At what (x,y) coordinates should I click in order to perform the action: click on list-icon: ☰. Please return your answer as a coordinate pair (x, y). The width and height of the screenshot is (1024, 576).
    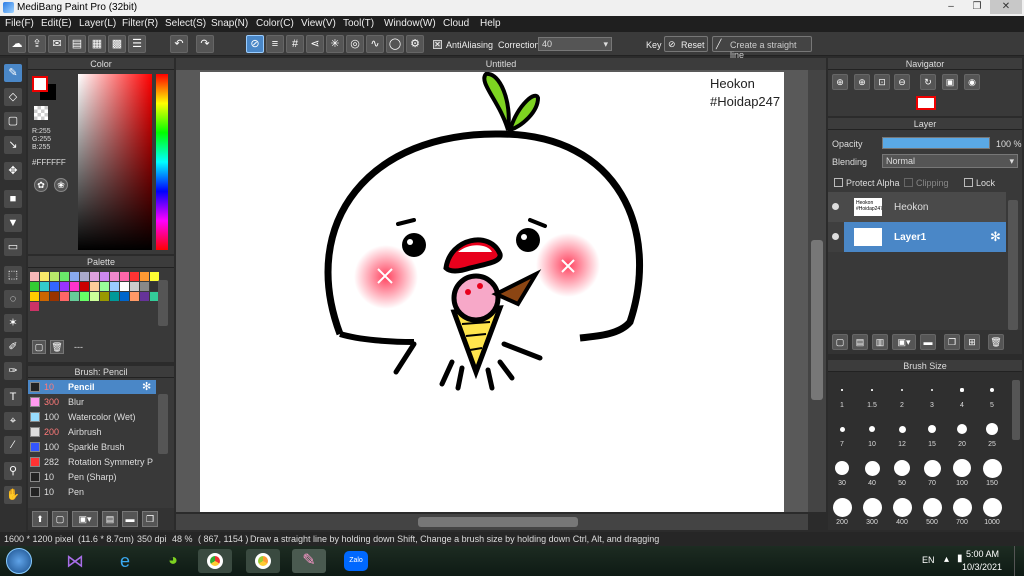
    Looking at the image, I should click on (137, 44).